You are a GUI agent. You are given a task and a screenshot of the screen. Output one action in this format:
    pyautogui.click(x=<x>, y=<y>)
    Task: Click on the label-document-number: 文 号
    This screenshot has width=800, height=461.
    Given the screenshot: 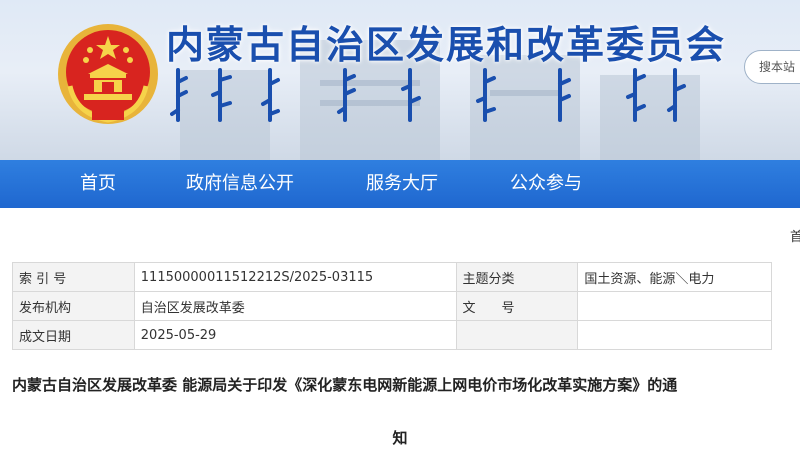 What is the action you would take?
    pyautogui.click(x=517, y=306)
    